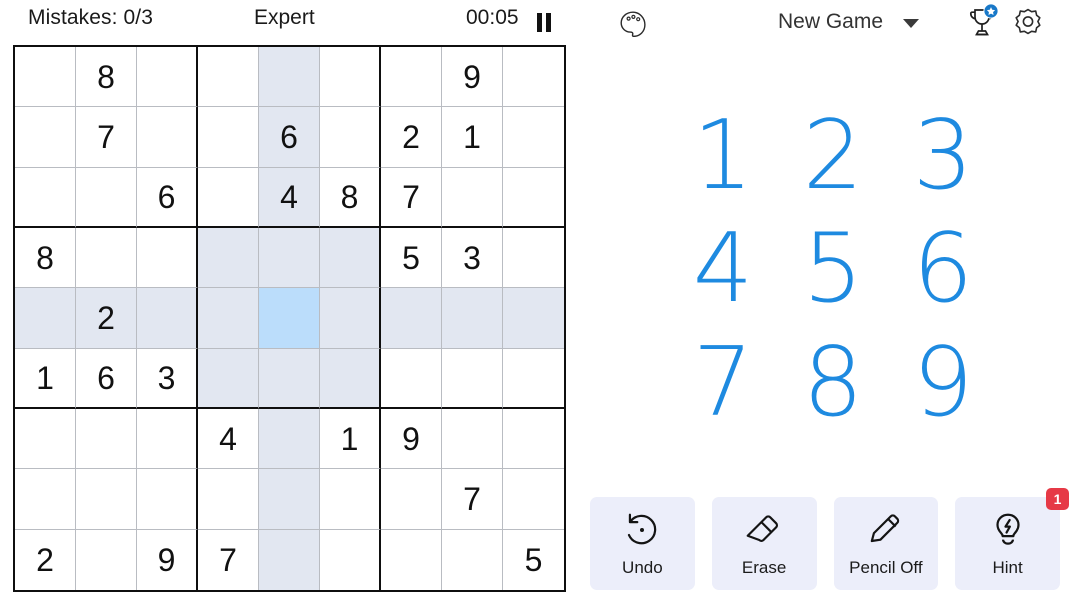 This screenshot has height=608, width=1080. I want to click on cell-r5c1, so click(45, 318).